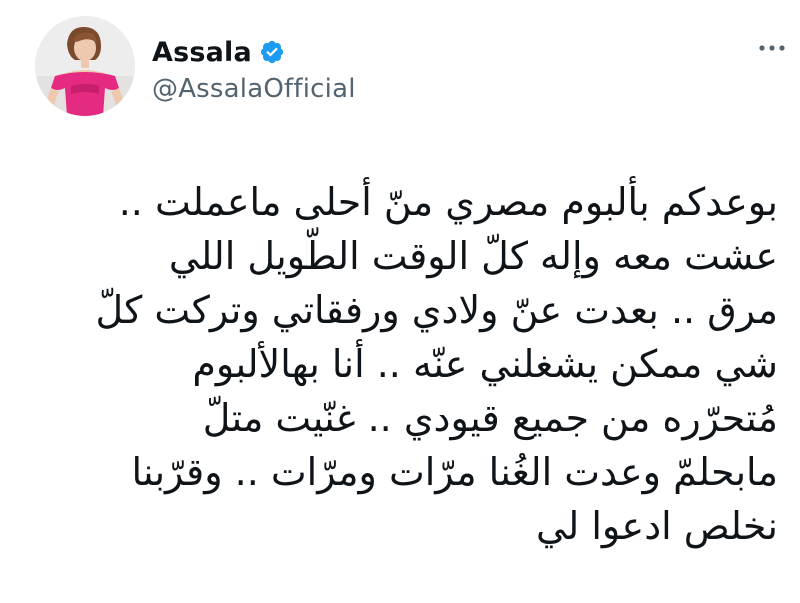  Describe the element at coordinates (473, 256) in the screenshot. I see `tweet-text-line: عشت معه وإله كلّ الوقت الطّويل اللي` at that location.